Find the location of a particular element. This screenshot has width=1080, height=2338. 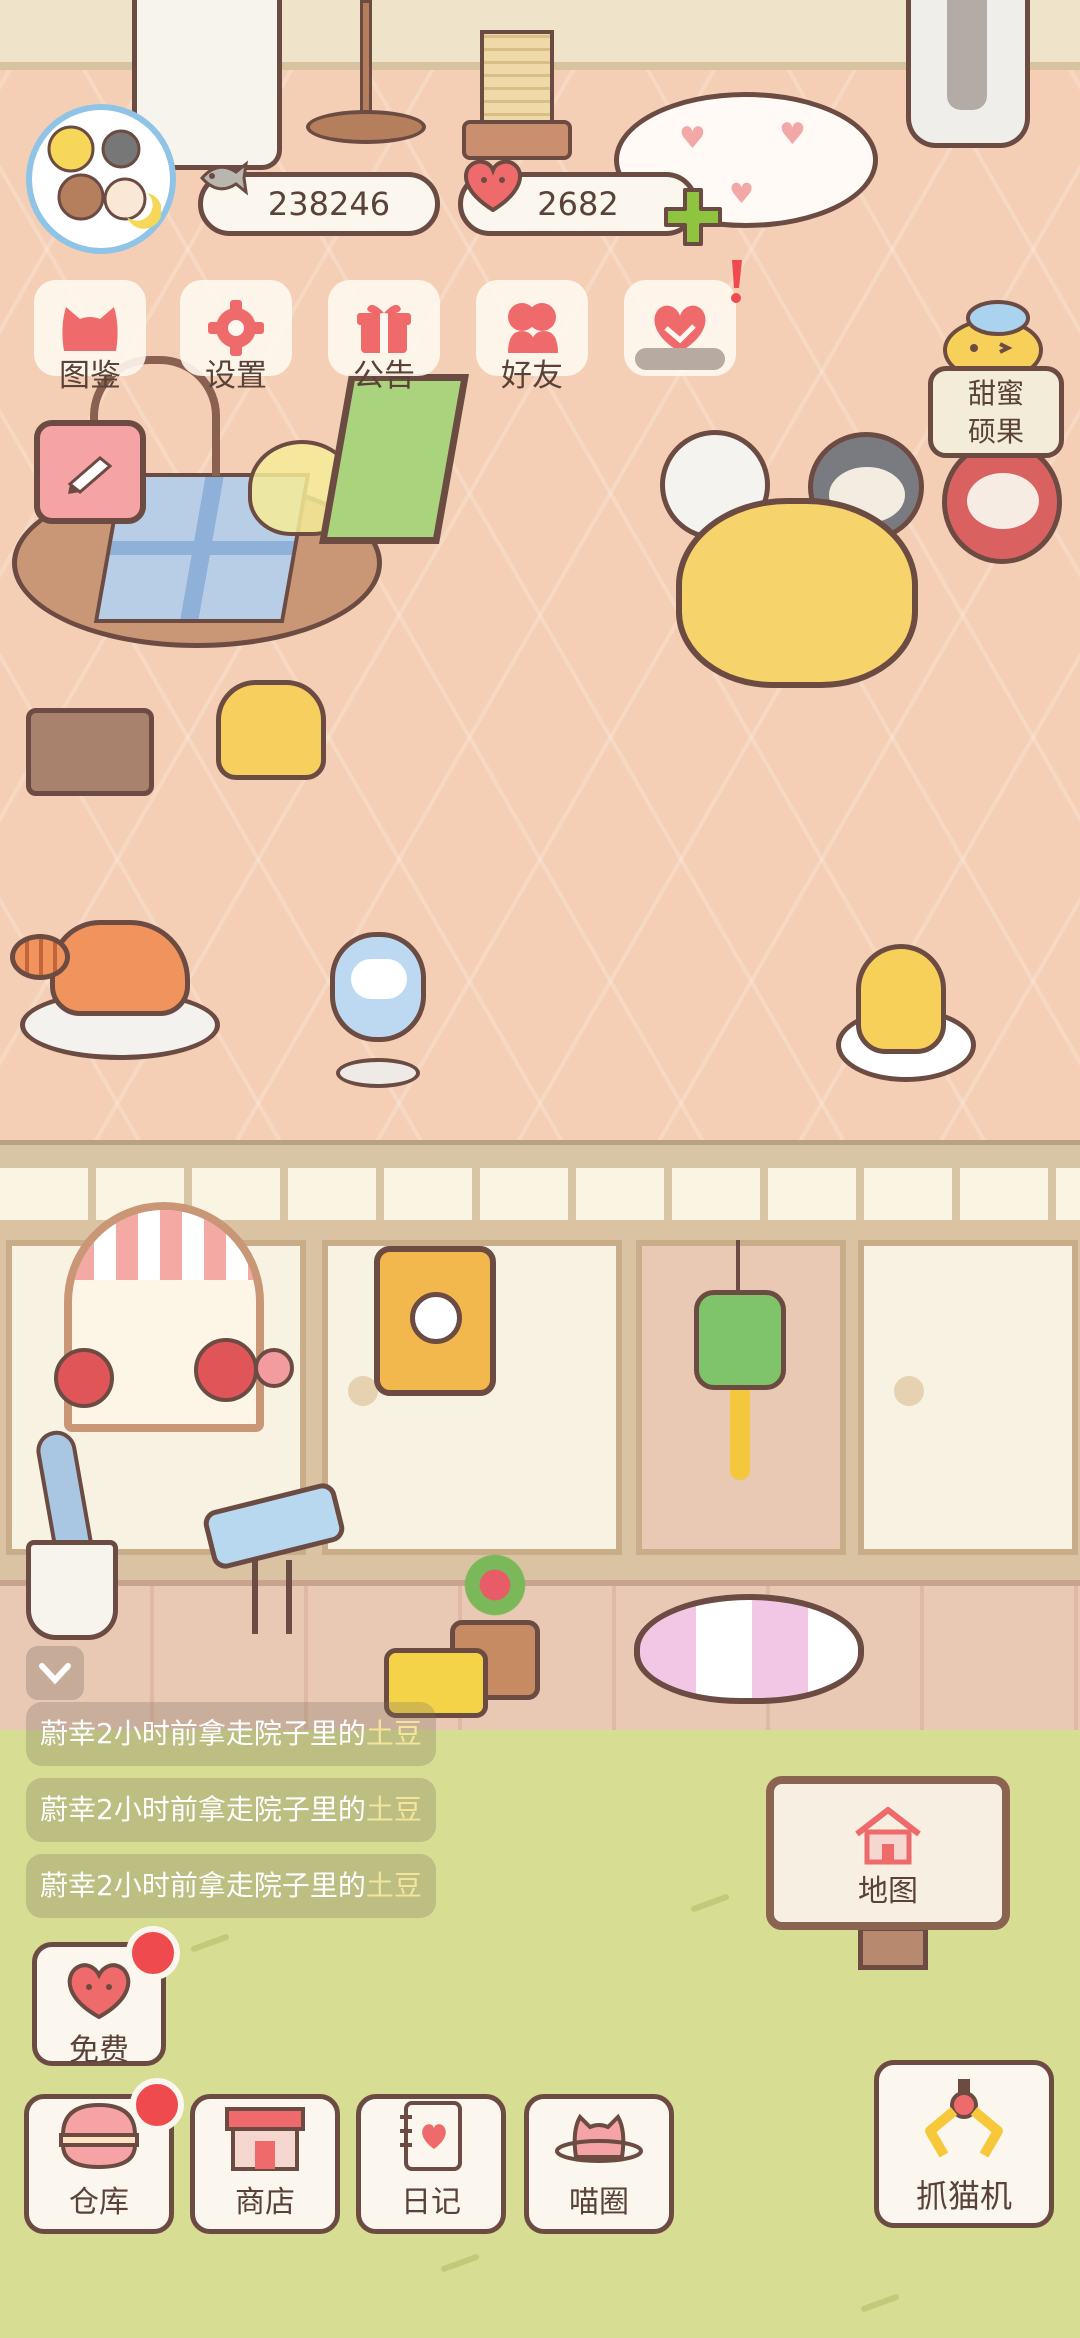

diary-button: 日记 is located at coordinates (431, 2164).